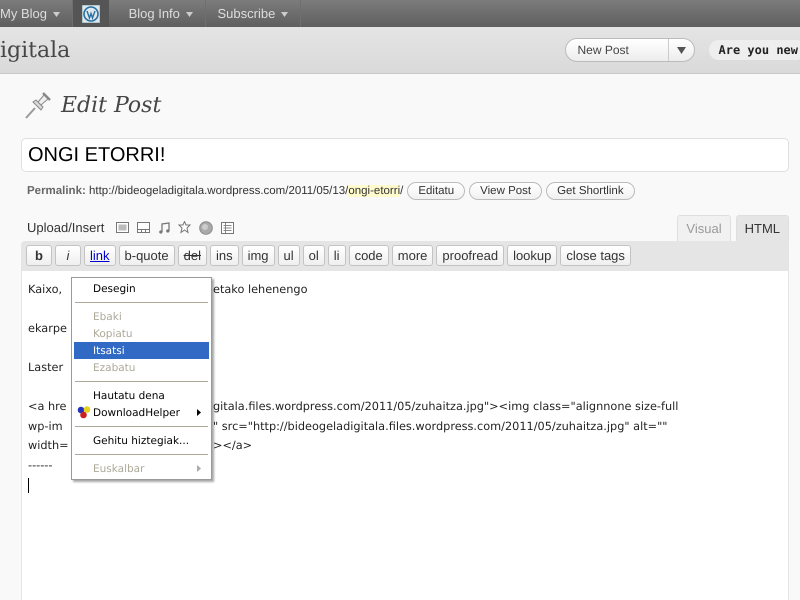  What do you see at coordinates (224, 255) in the screenshot?
I see `quicktag-button: ins` at bounding box center [224, 255].